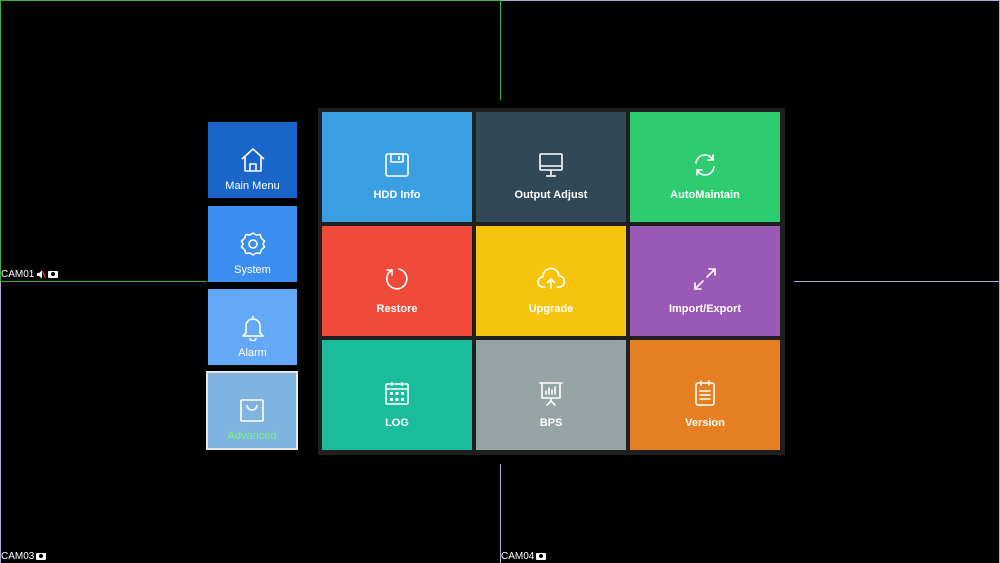 This screenshot has width=1000, height=563. I want to click on floppy-disk-icon, so click(397, 165).